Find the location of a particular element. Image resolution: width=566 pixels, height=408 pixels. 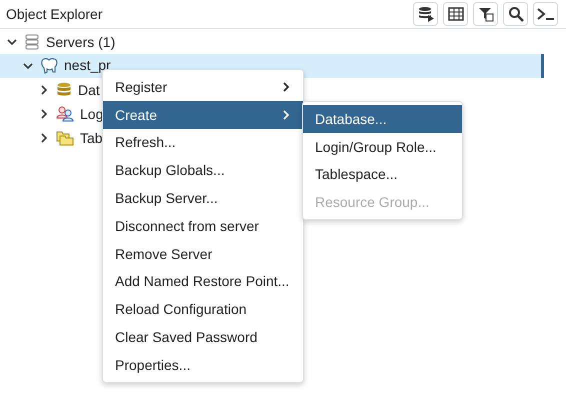

tree-label: Servers (1) is located at coordinates (81, 42).